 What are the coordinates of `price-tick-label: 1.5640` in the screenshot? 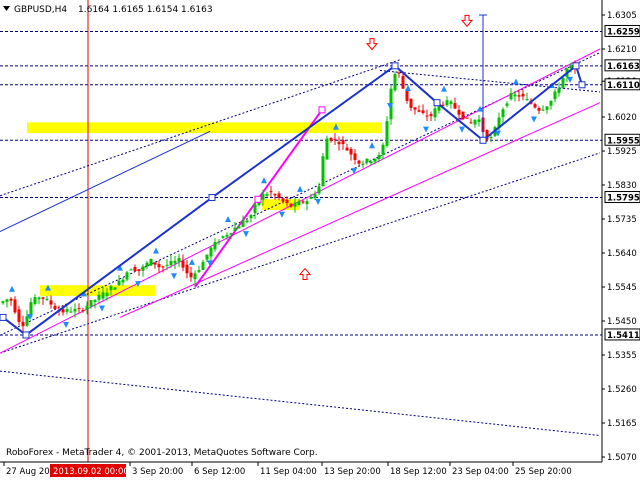 It's located at (622, 254).